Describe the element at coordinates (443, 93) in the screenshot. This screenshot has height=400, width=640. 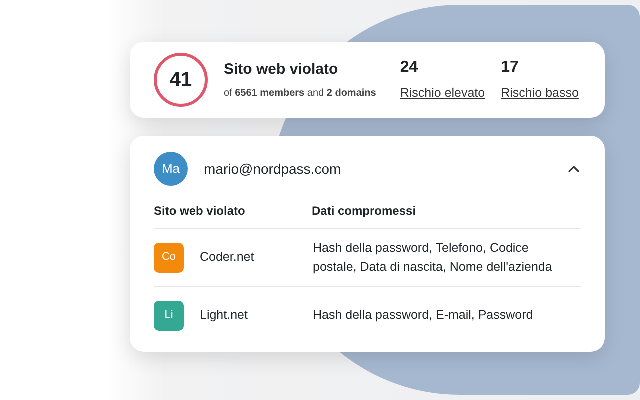
I see `stat-link: Rischio elevato` at that location.